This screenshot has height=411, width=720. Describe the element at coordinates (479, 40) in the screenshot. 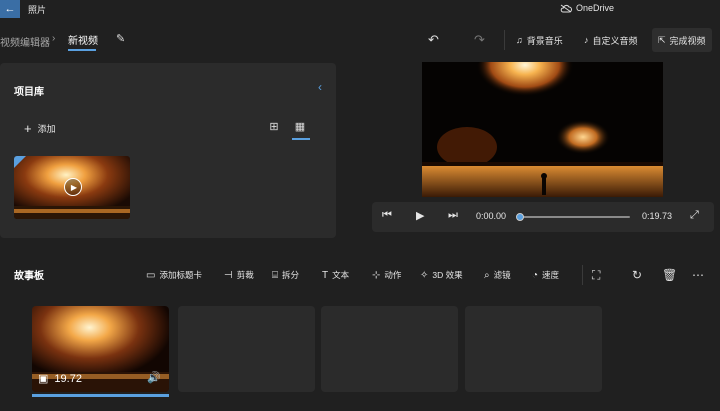

I see `redo-icon: ↷` at that location.